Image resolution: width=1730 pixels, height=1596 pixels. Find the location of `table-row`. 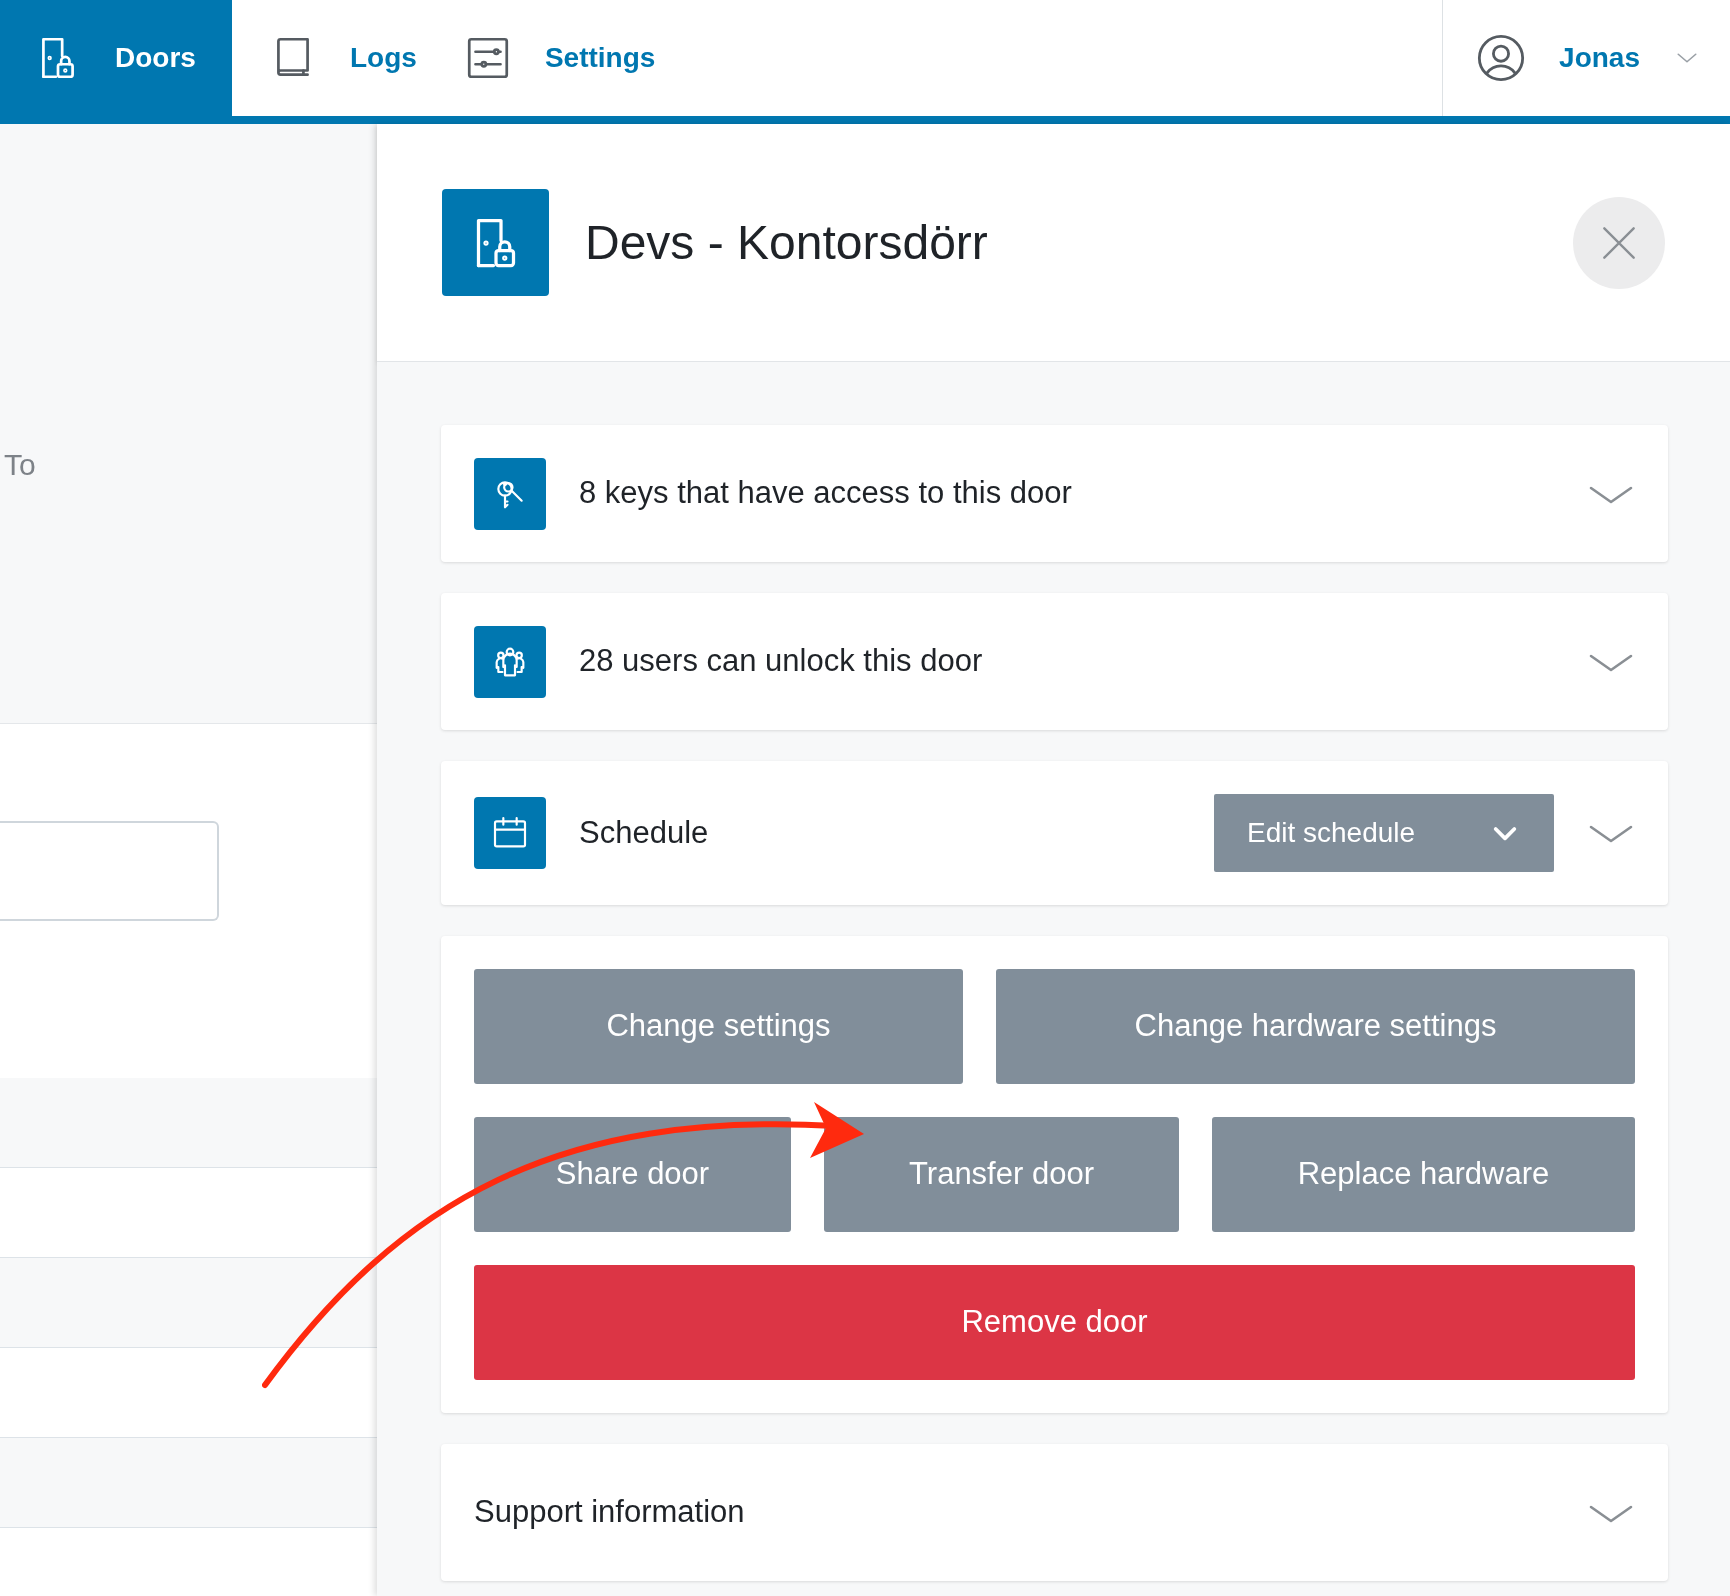

table-row is located at coordinates (188, 1303).